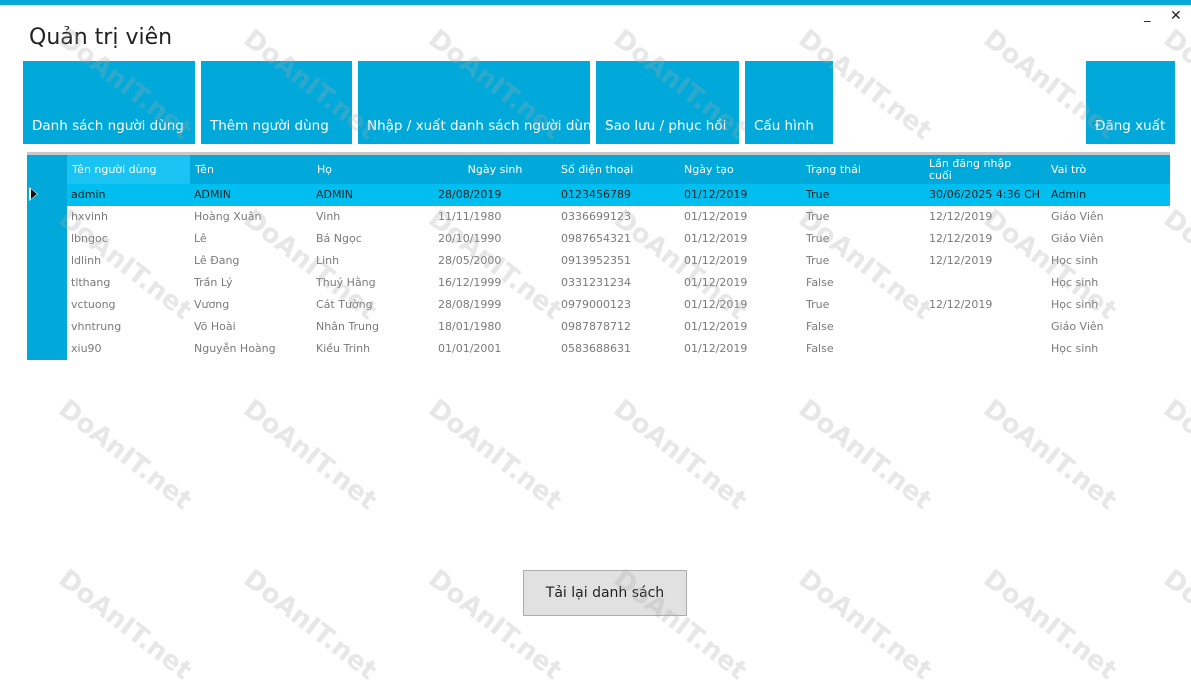  Describe the element at coordinates (620, 239) in the screenshot. I see `cell-phone: 0987654321` at that location.